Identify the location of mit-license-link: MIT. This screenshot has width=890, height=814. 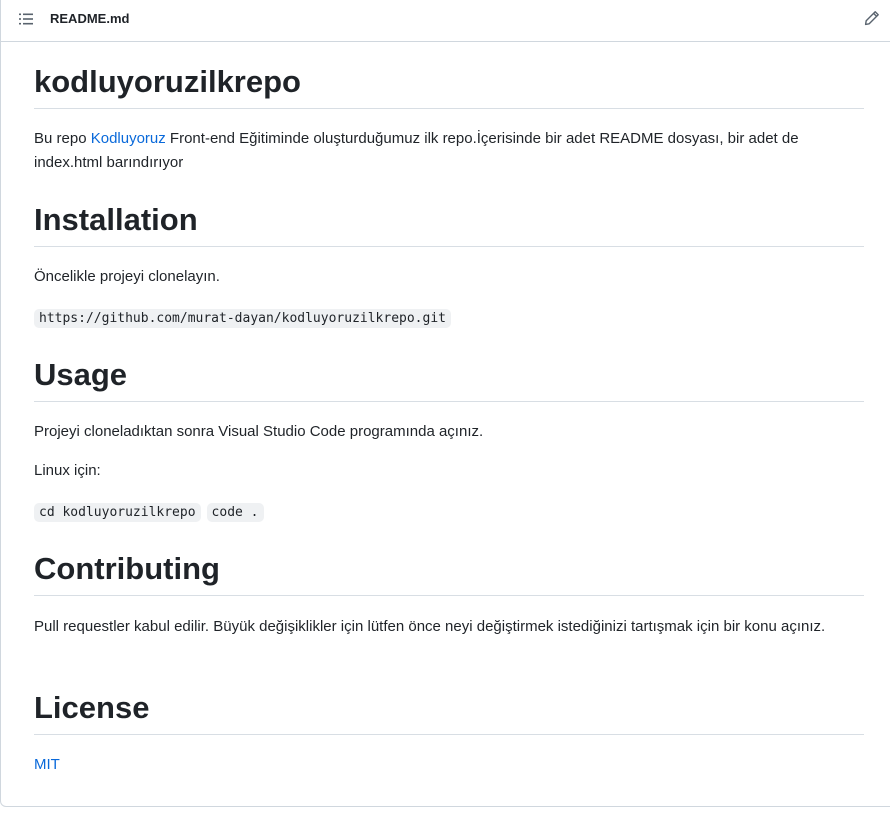
(47, 764).